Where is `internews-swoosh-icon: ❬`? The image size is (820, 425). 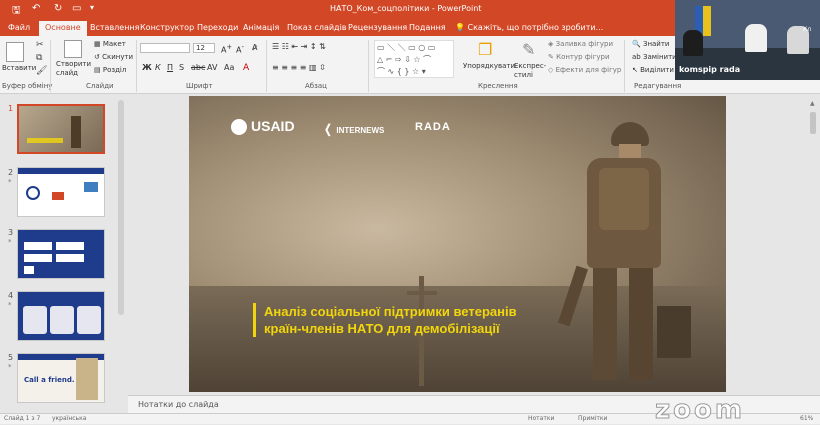
internews-swoosh-icon: ❬ is located at coordinates (330, 129).